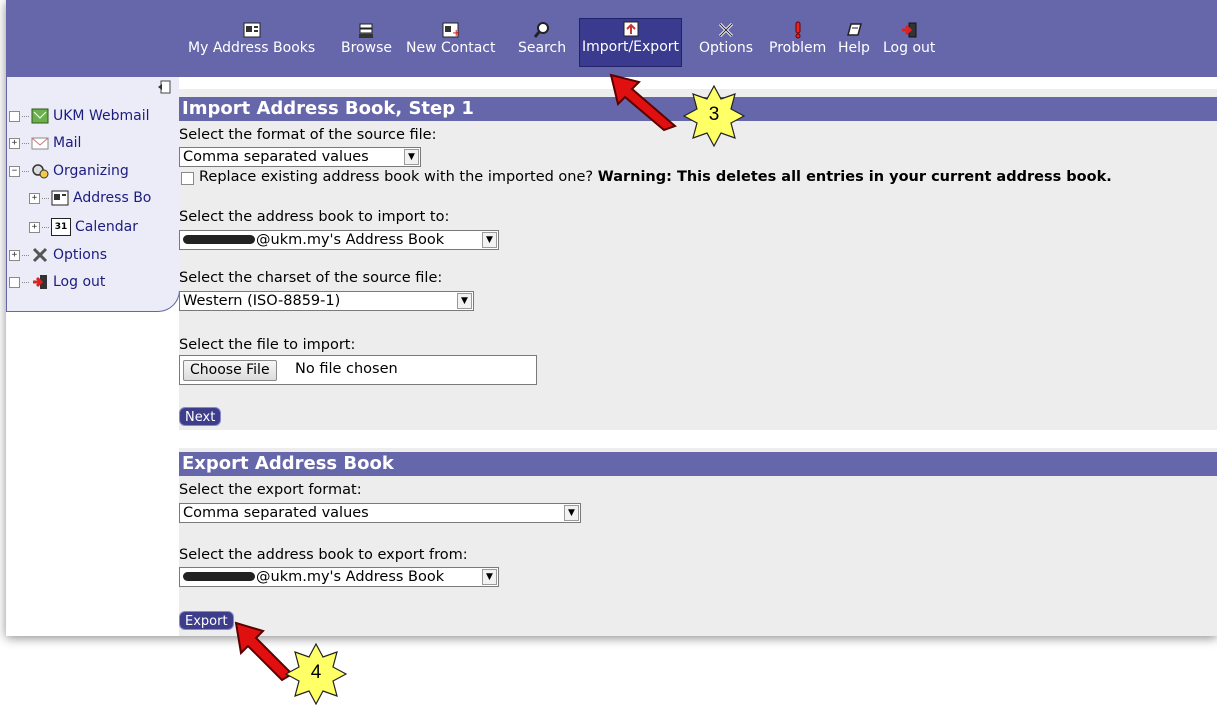  I want to click on nav-label: Log out, so click(909, 48).